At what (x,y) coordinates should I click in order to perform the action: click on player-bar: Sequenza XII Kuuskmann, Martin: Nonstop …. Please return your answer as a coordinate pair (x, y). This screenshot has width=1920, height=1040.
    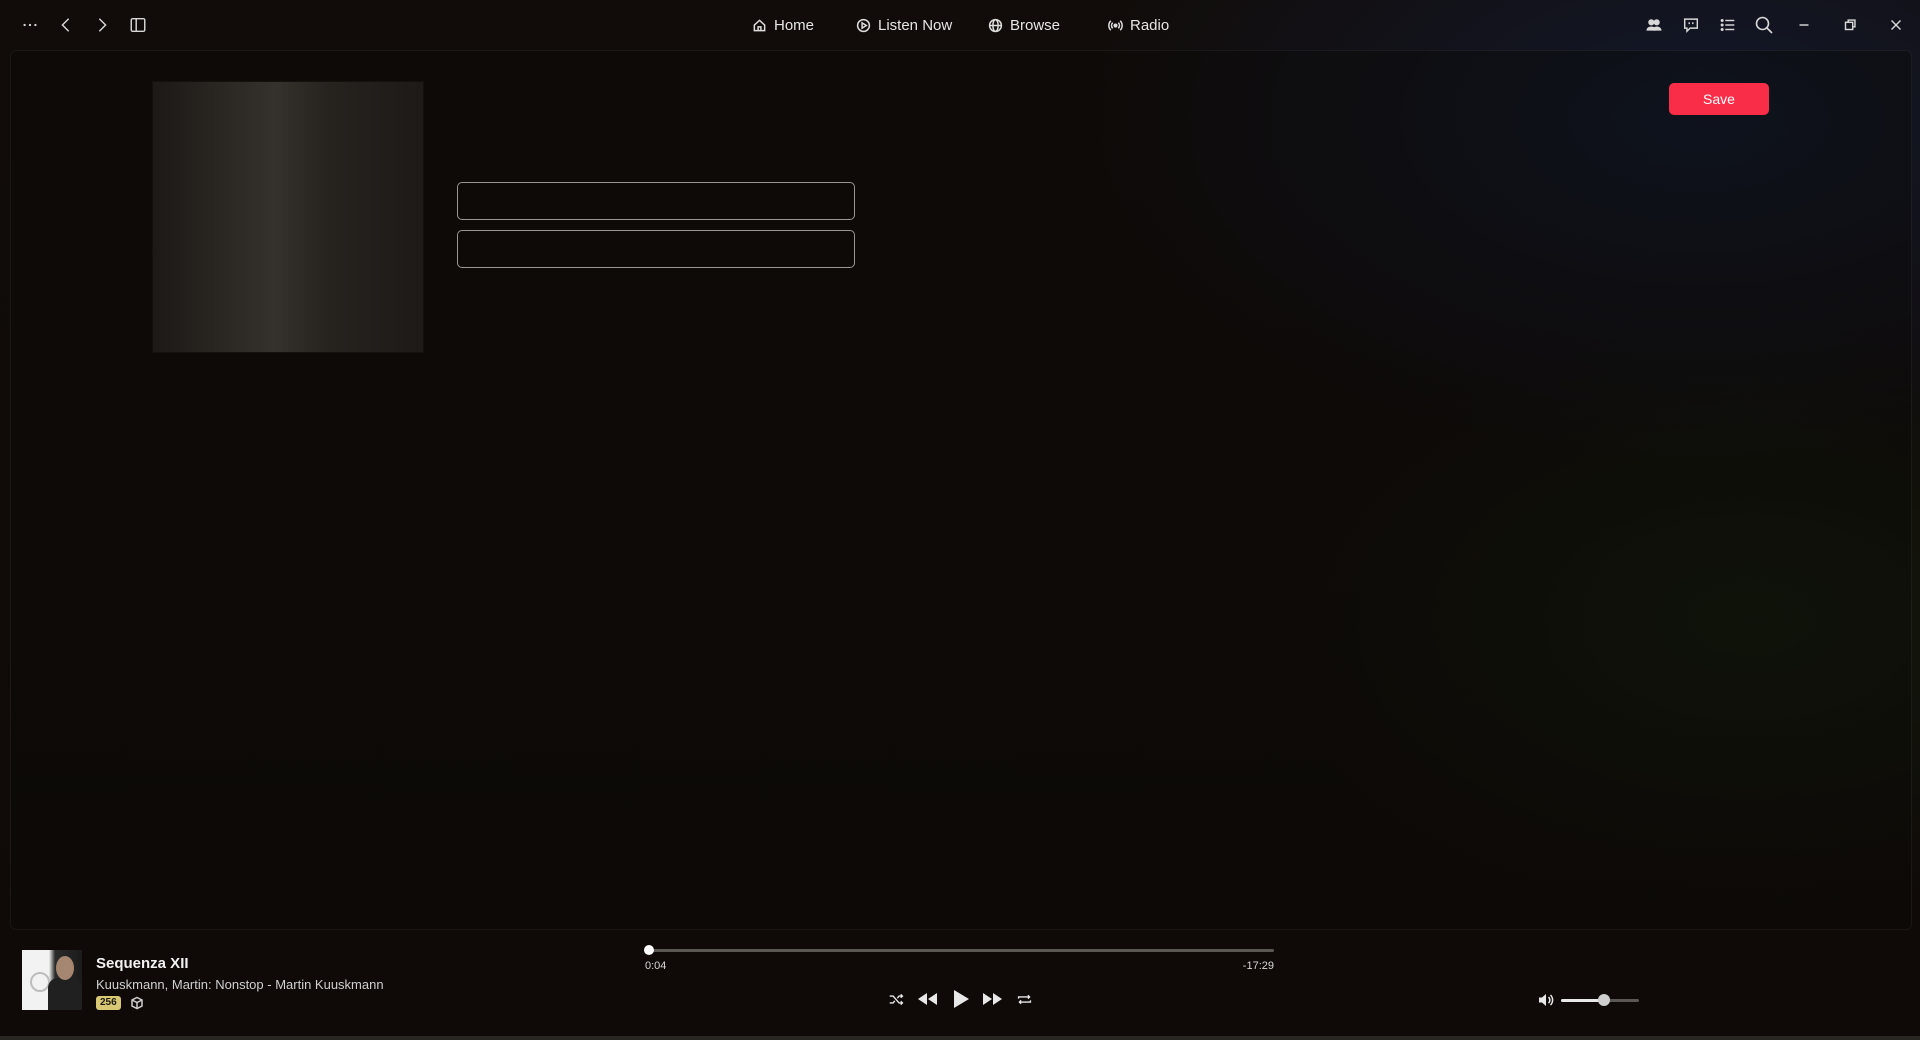
    Looking at the image, I should click on (960, 985).